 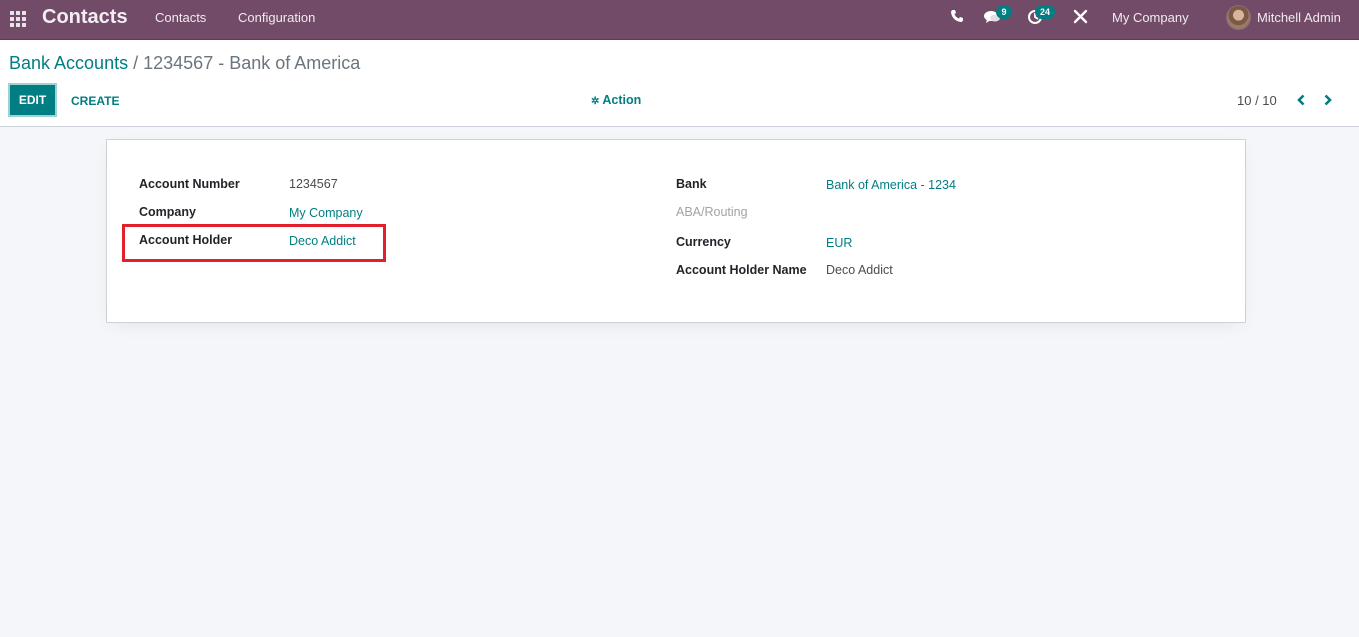 What do you see at coordinates (1238, 17) in the screenshot?
I see `user-avatar` at bounding box center [1238, 17].